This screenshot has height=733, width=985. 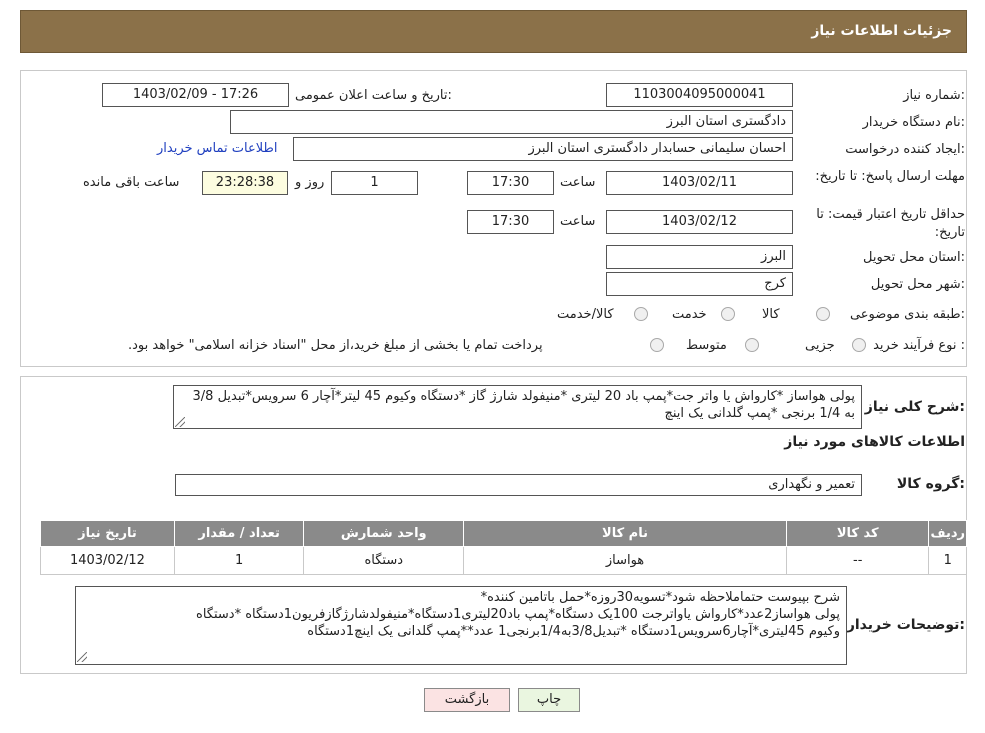 What do you see at coordinates (890, 176) in the screenshot?
I see `reply-deadline-label: مهلت ارسال پاسخ: تا تاریخ:` at bounding box center [890, 176].